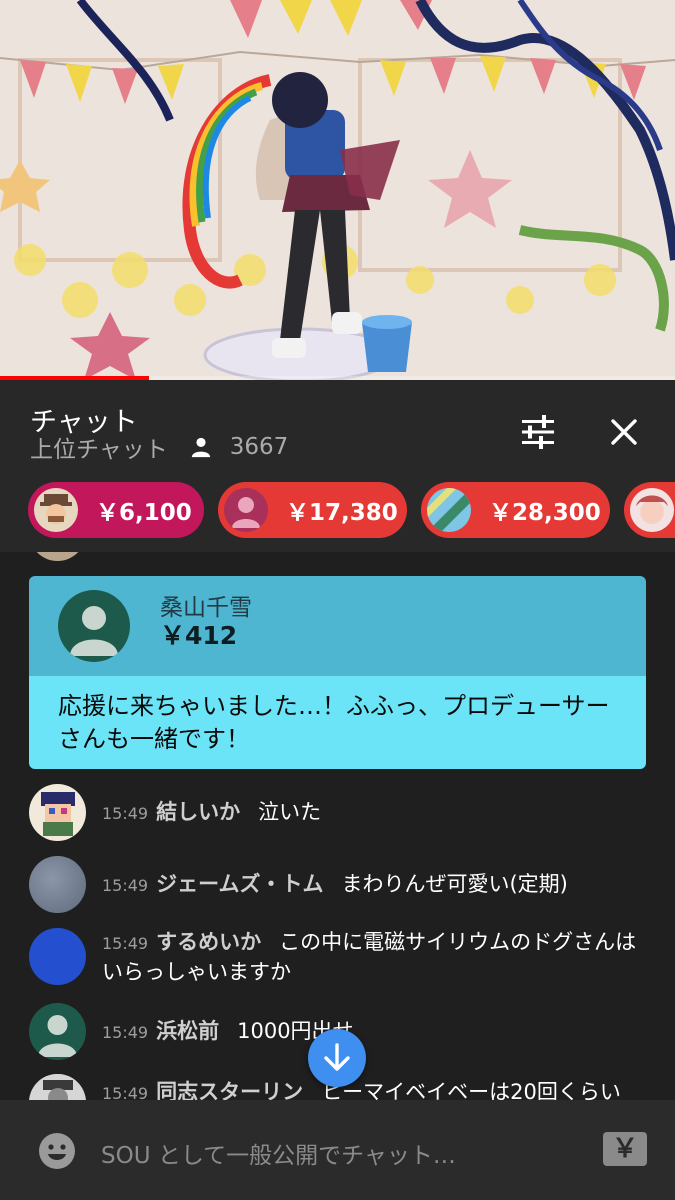 Image resolution: width=675 pixels, height=1200 pixels. What do you see at coordinates (229, 1090) in the screenshot?
I see `message-author: 同志スターリン` at bounding box center [229, 1090].